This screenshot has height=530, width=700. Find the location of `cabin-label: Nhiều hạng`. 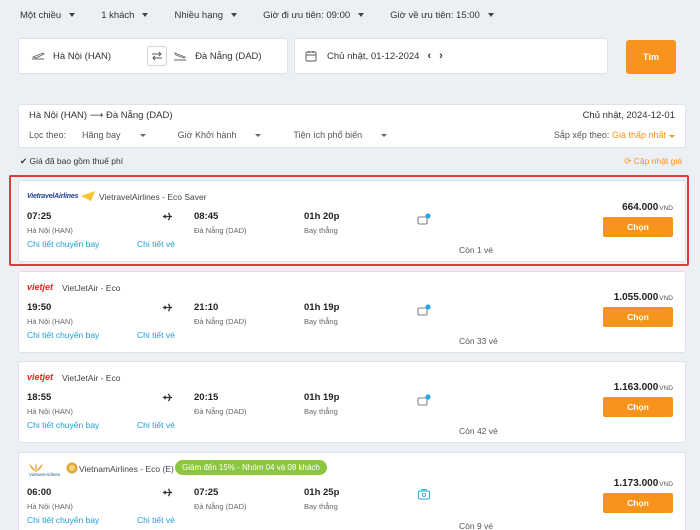

cabin-label: Nhiều hạng is located at coordinates (199, 15).